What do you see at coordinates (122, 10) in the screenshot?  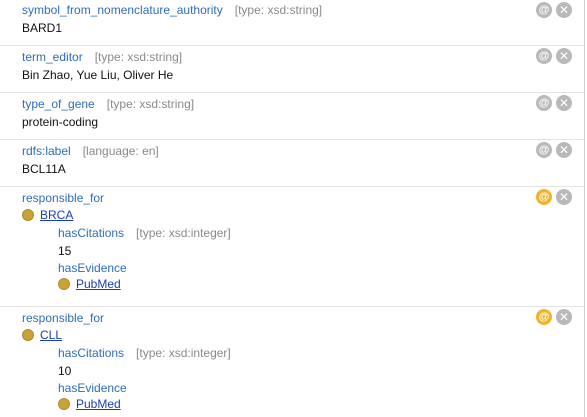 I see `annotation-property: symbol_from_nomenclature_authority` at bounding box center [122, 10].